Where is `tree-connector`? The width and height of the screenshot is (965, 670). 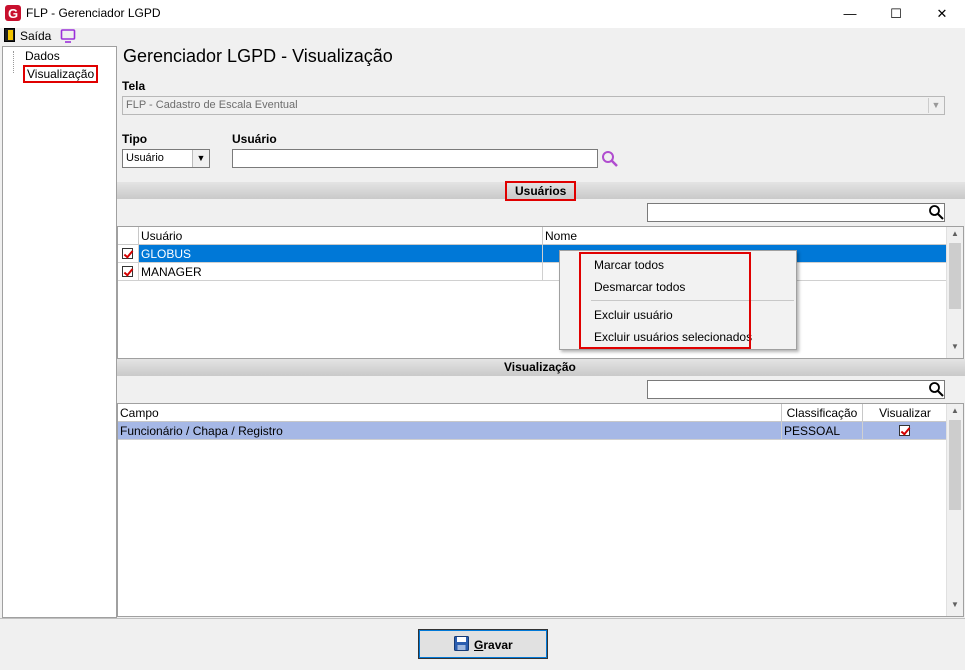 tree-connector is located at coordinates (13, 62).